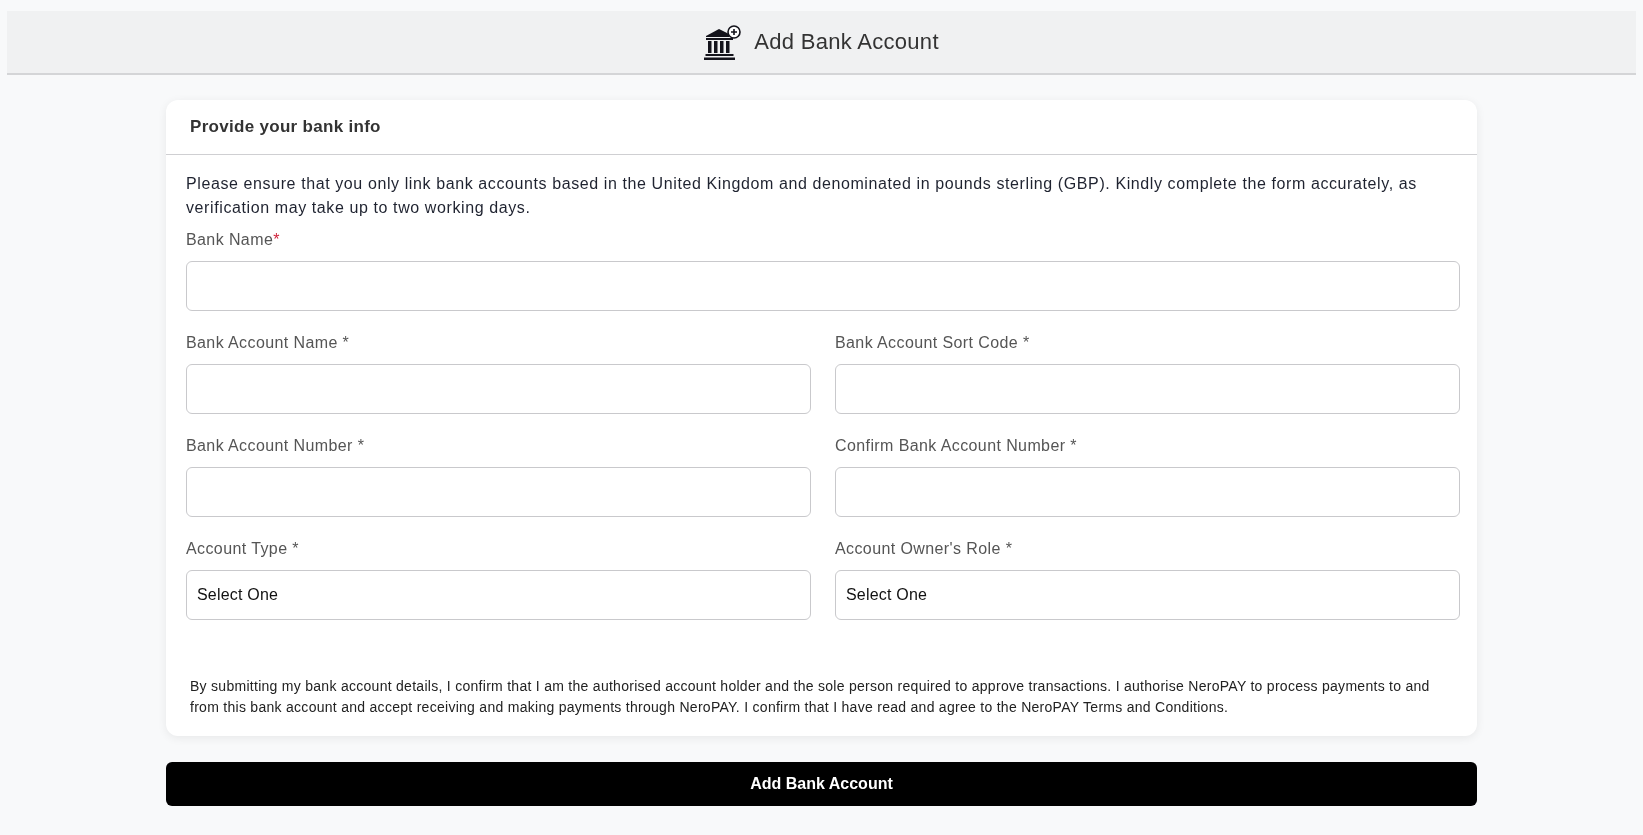 The width and height of the screenshot is (1643, 835). What do you see at coordinates (230, 240) in the screenshot?
I see `field-label: Bank Name` at bounding box center [230, 240].